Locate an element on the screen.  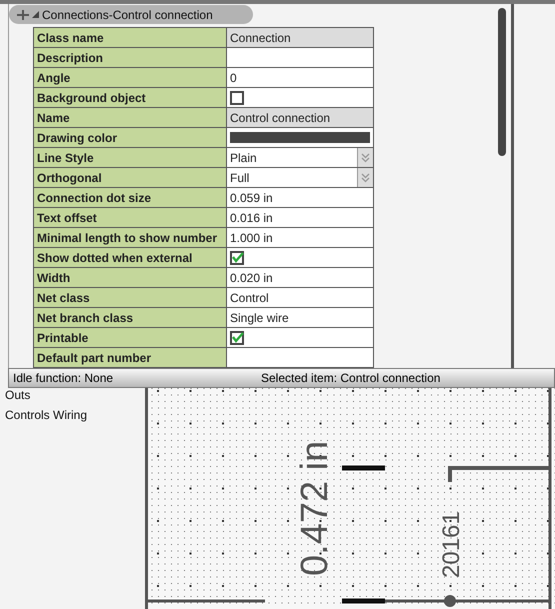
property-label: Drawing color is located at coordinates (130, 137).